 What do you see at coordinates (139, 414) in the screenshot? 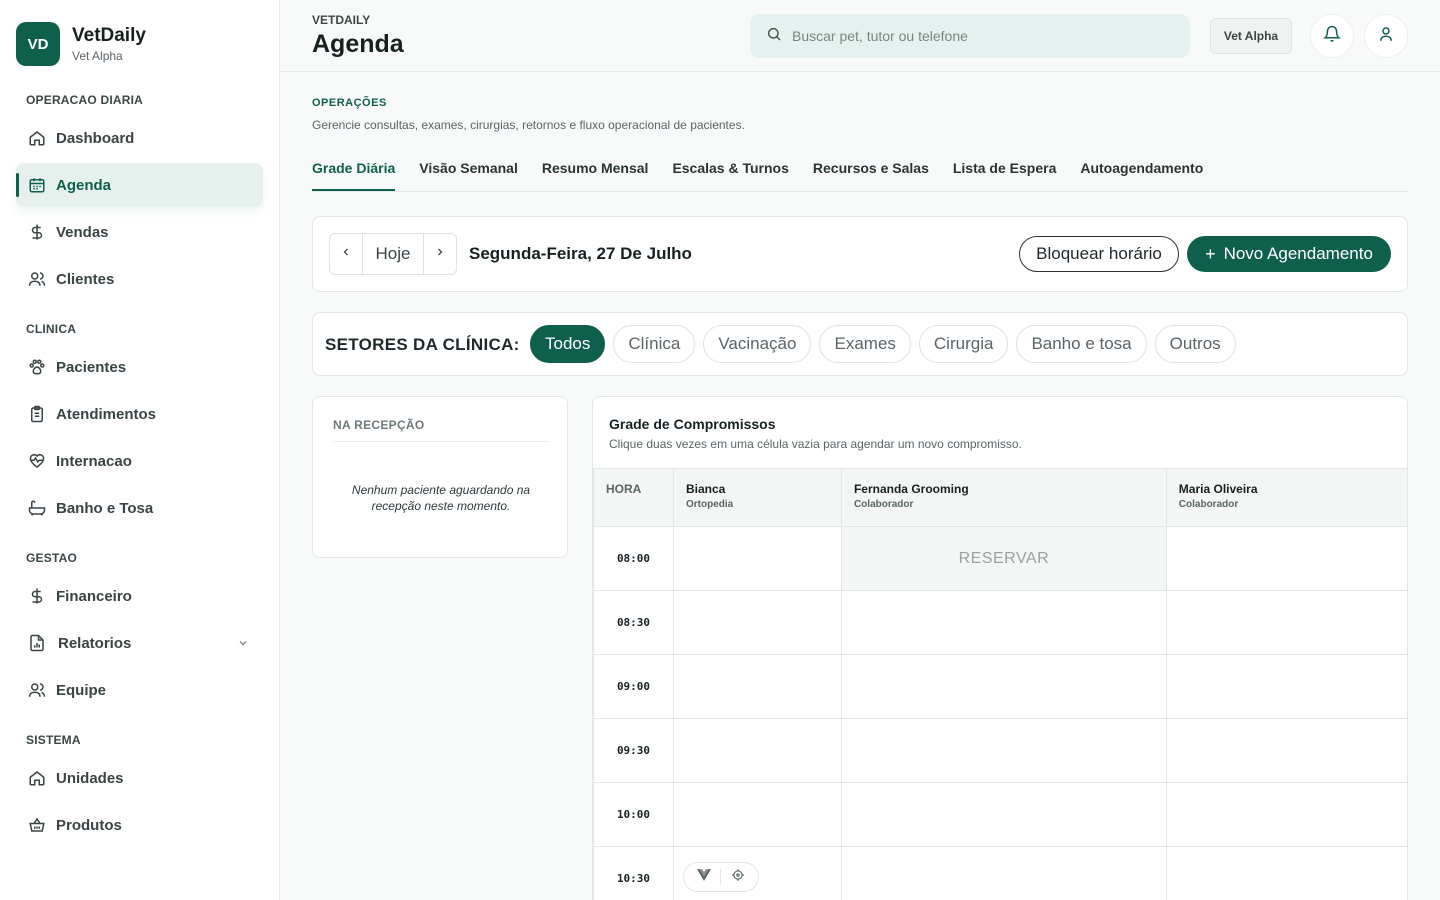
I see `sidebar-item-atendimentos: Atendimentos` at bounding box center [139, 414].